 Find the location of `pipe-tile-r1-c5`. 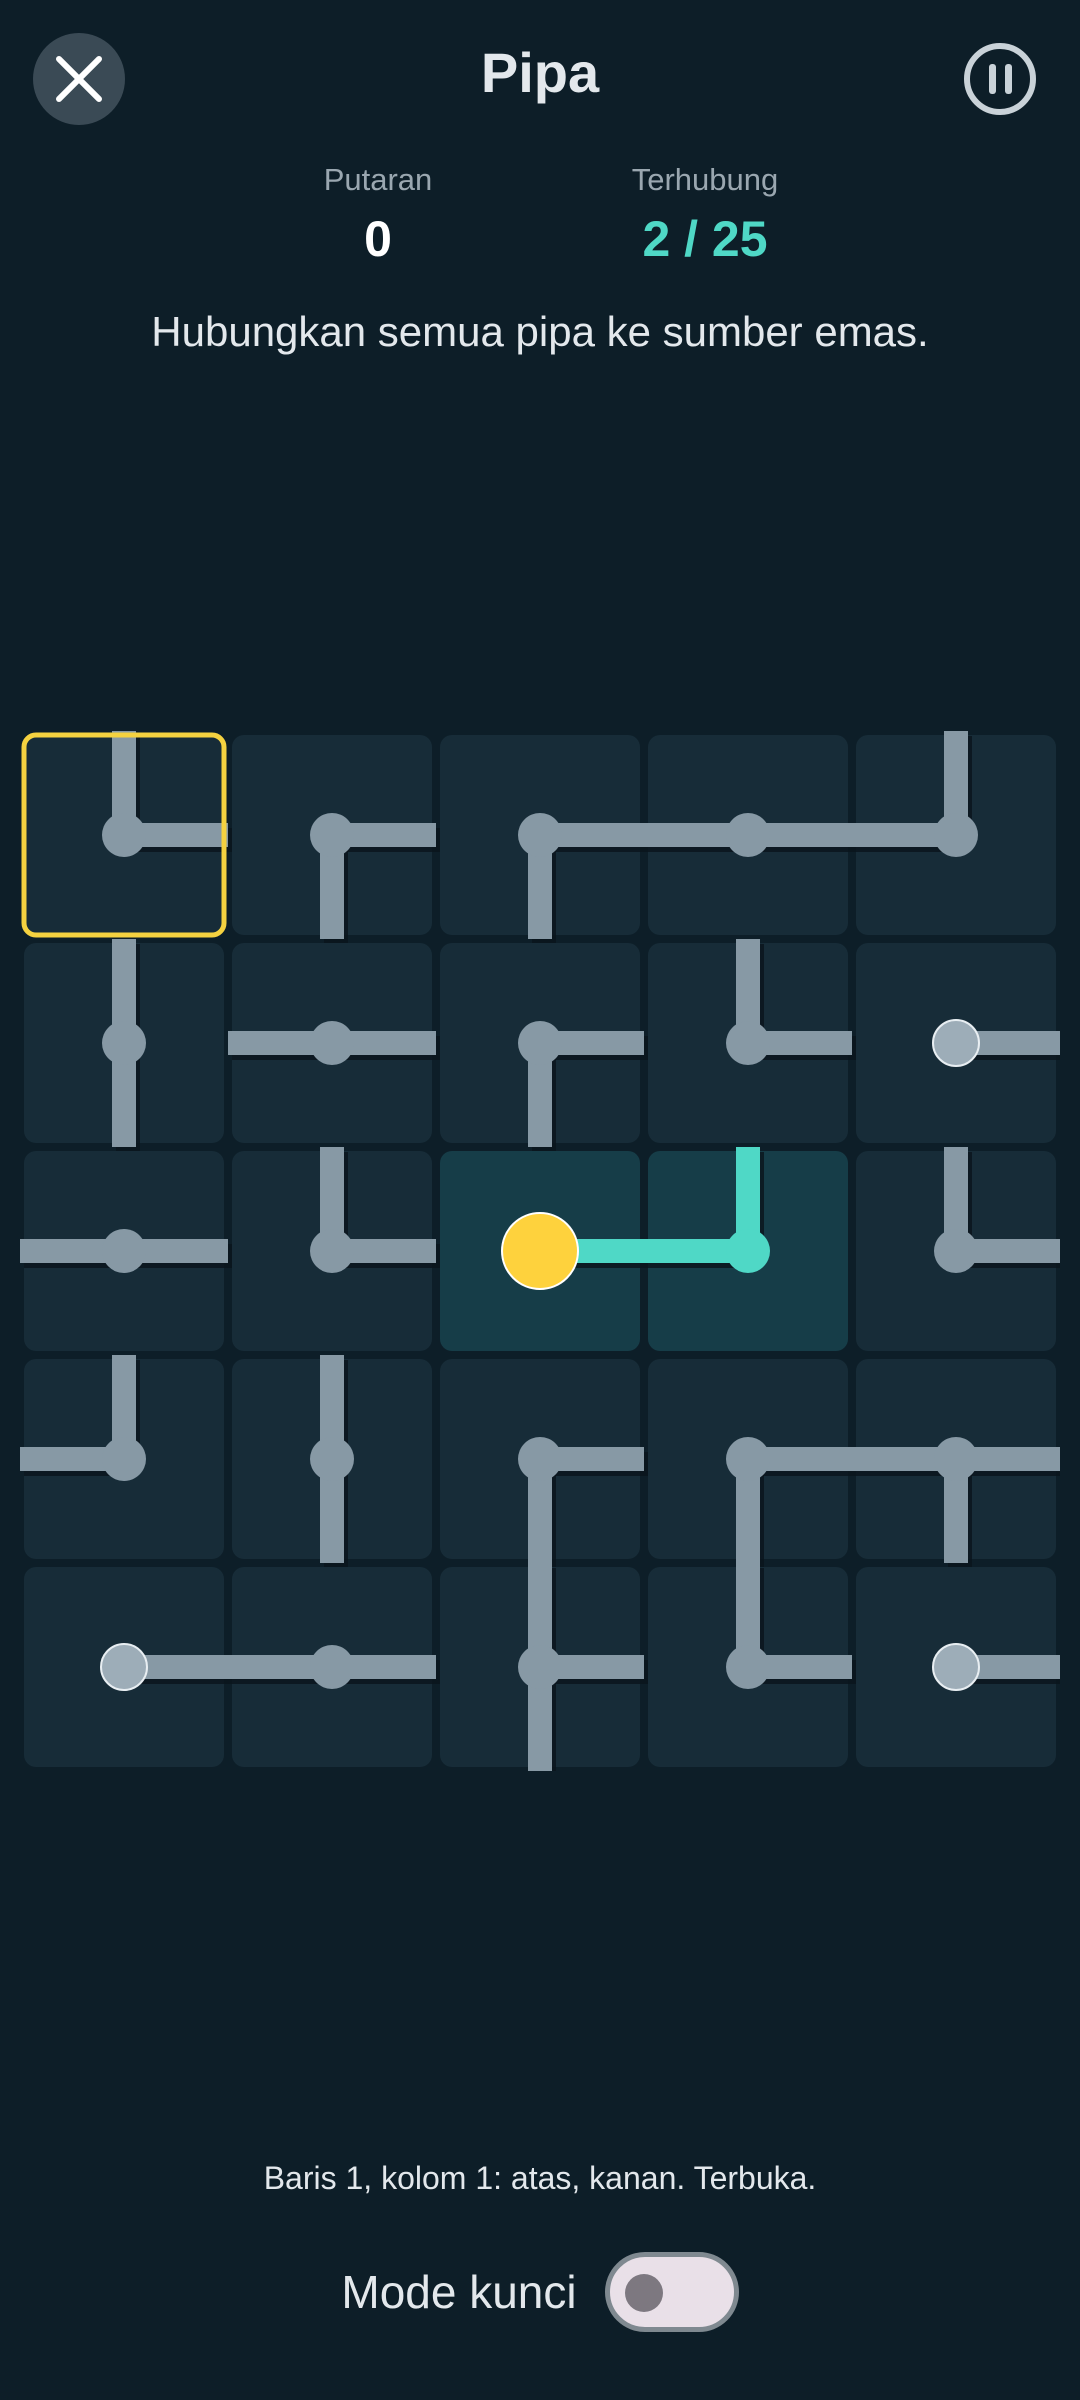

pipe-tile-r1-c5 is located at coordinates (954, 833).